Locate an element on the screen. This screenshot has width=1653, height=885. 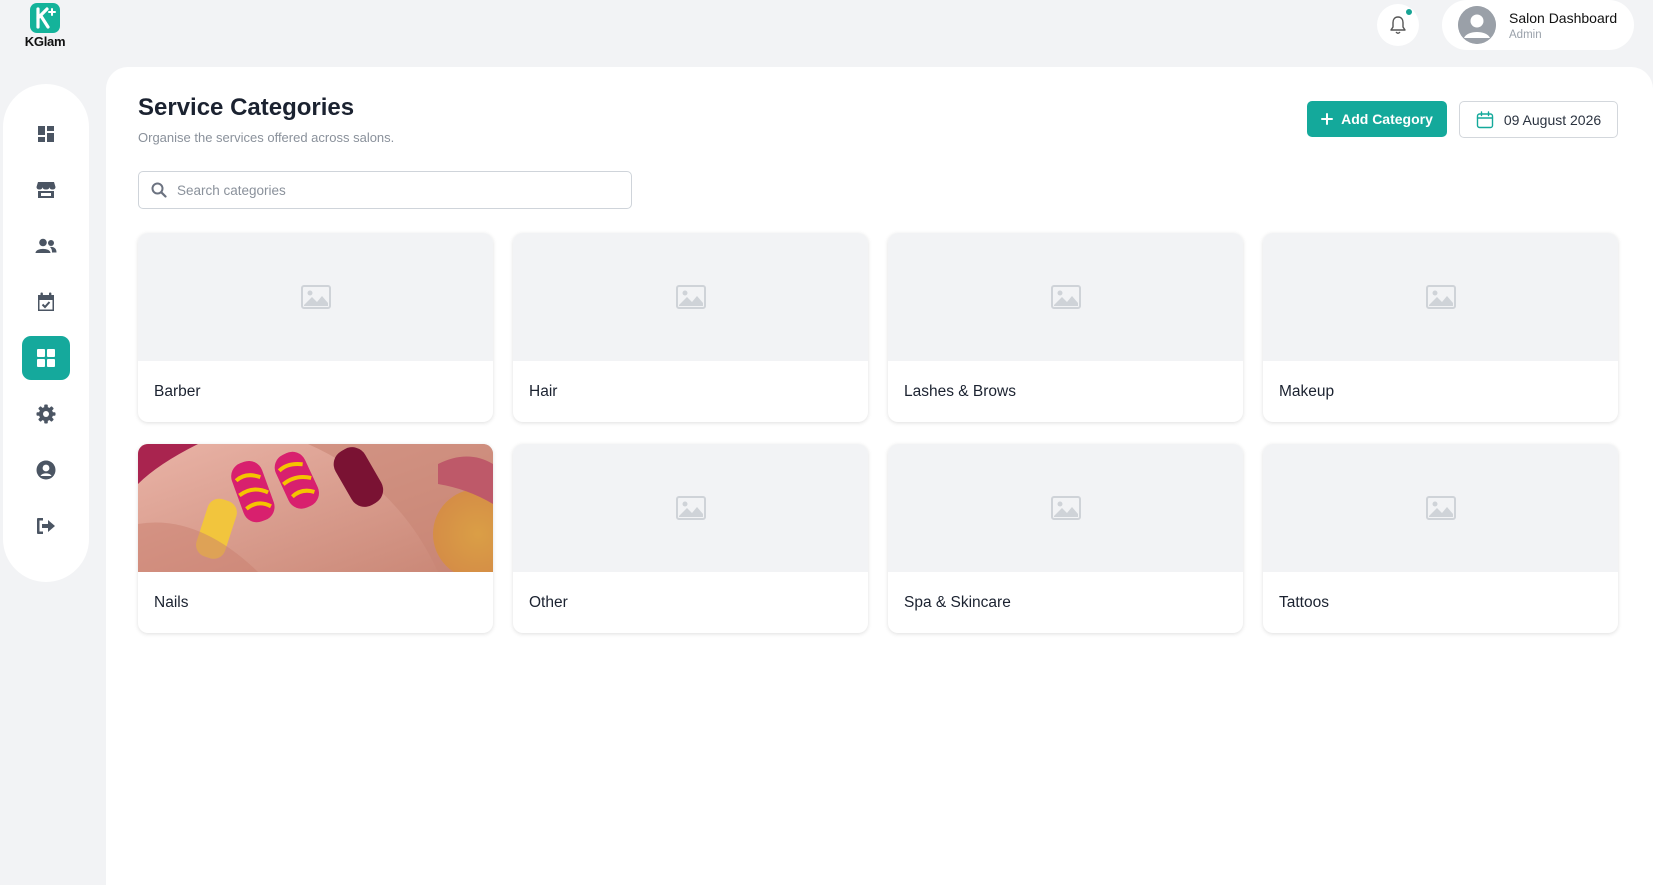
category-card-nails: Nails is located at coordinates (315, 538).